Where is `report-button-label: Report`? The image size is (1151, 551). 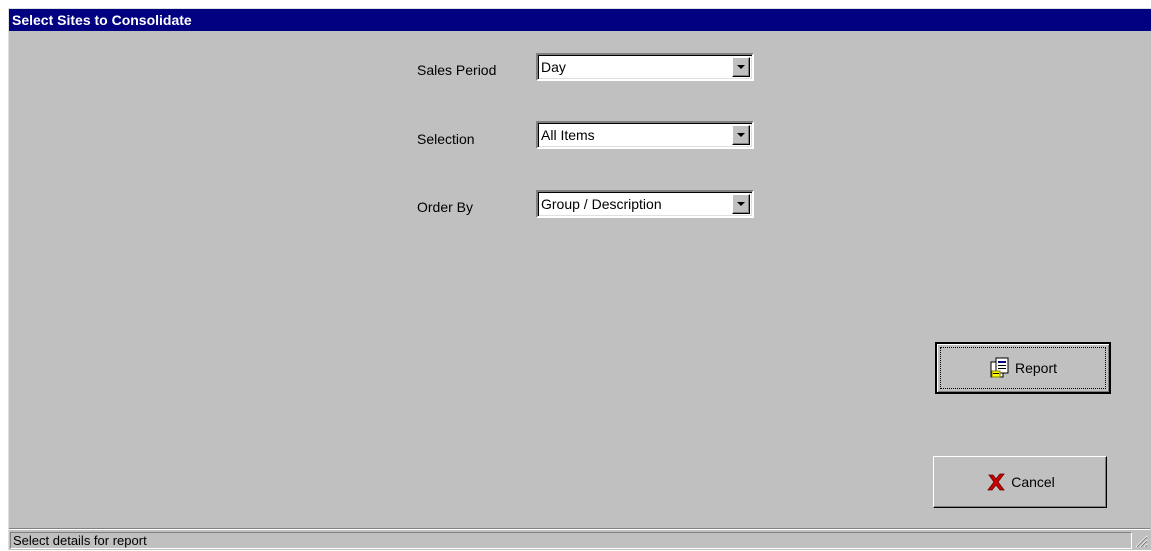 report-button-label: Report is located at coordinates (1036, 368).